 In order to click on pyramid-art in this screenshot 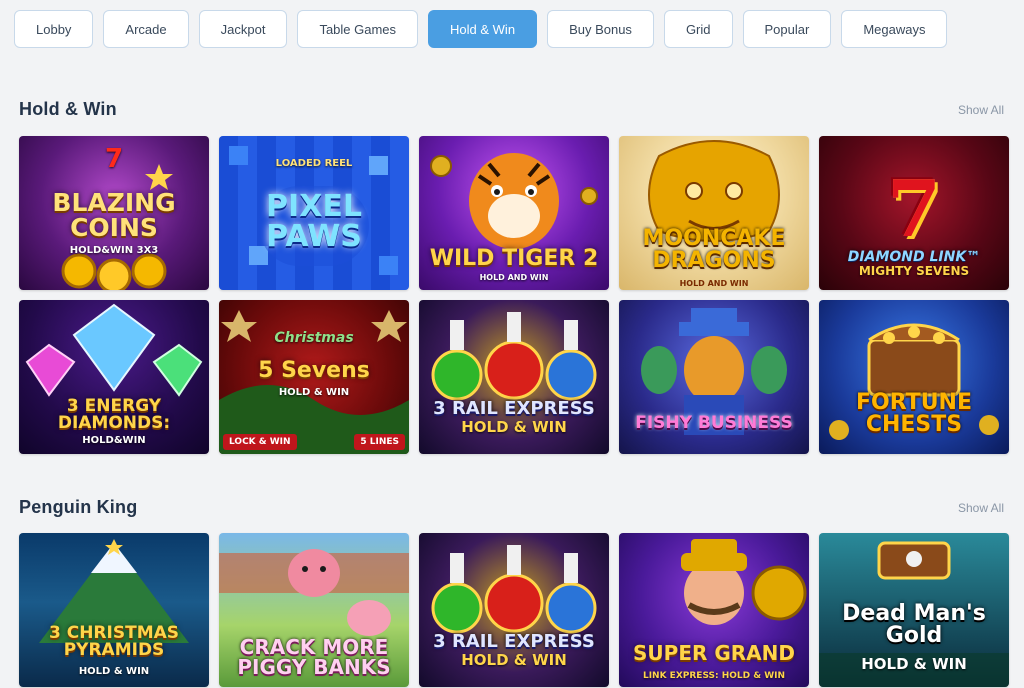, I will do `click(114, 591)`.